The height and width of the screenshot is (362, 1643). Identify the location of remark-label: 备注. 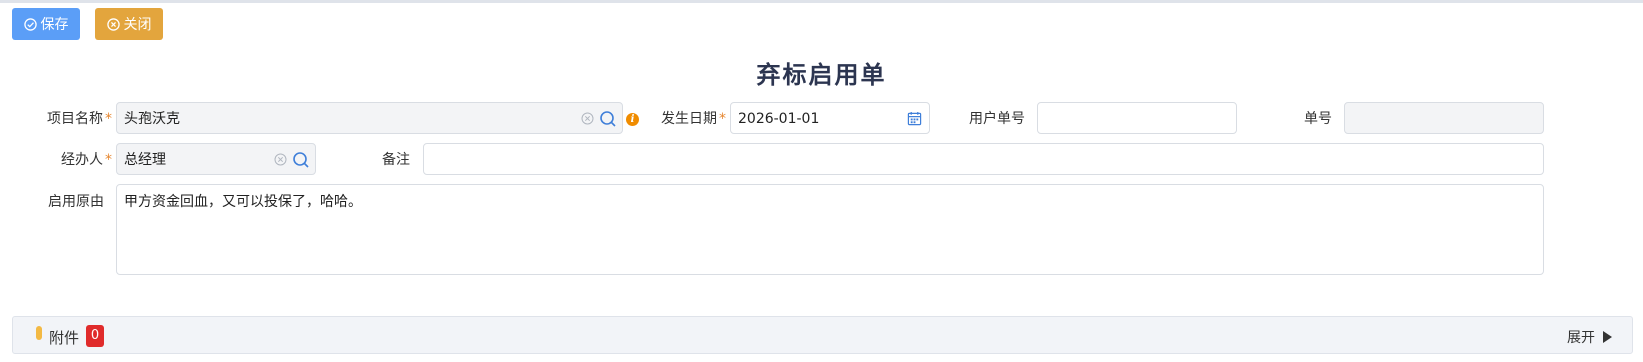
(396, 160).